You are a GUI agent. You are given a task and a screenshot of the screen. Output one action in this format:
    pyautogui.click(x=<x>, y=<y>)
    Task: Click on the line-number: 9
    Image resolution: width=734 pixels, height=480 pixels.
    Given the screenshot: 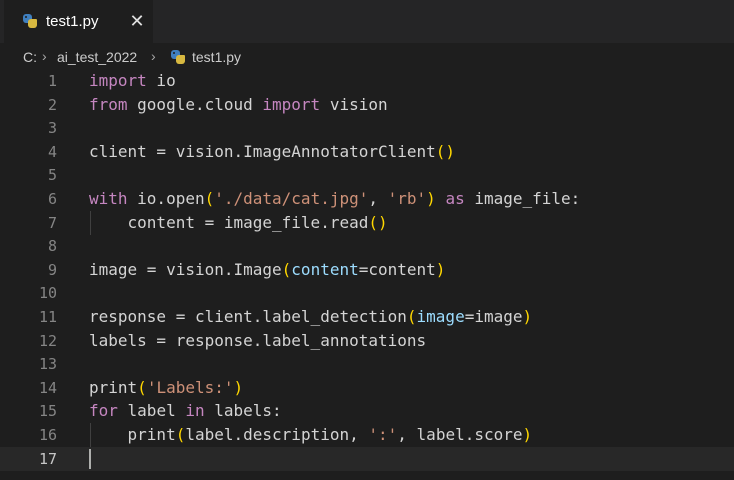 What is the action you would take?
    pyautogui.click(x=52, y=269)
    